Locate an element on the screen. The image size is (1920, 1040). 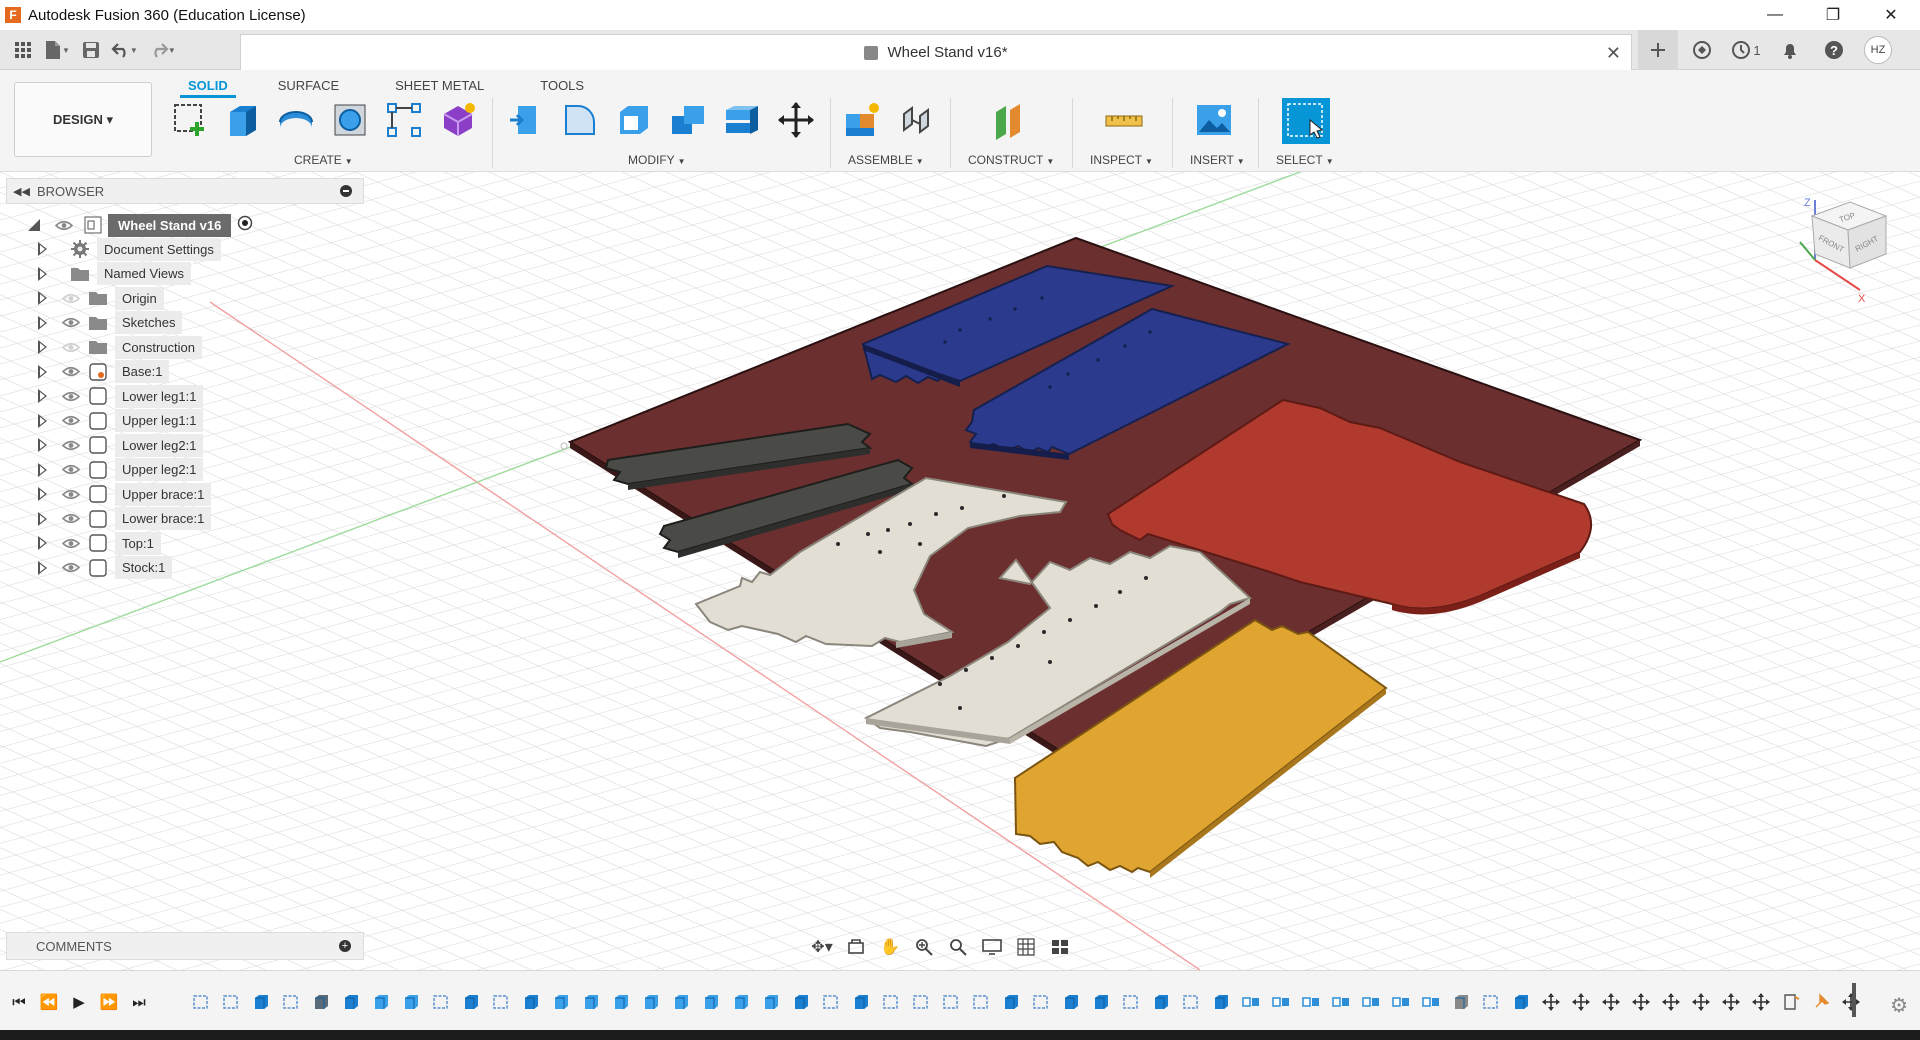
extensions-icon is located at coordinates (1702, 50).